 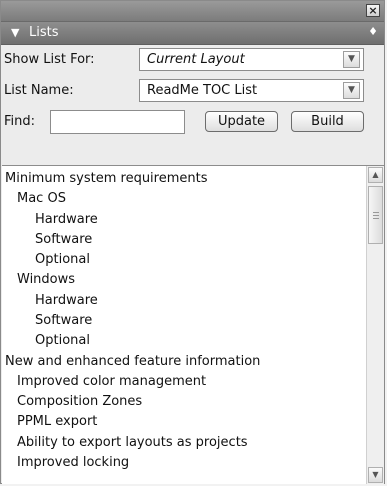 What do you see at coordinates (192, 122) in the screenshot?
I see `find-row: Find: Update Build` at bounding box center [192, 122].